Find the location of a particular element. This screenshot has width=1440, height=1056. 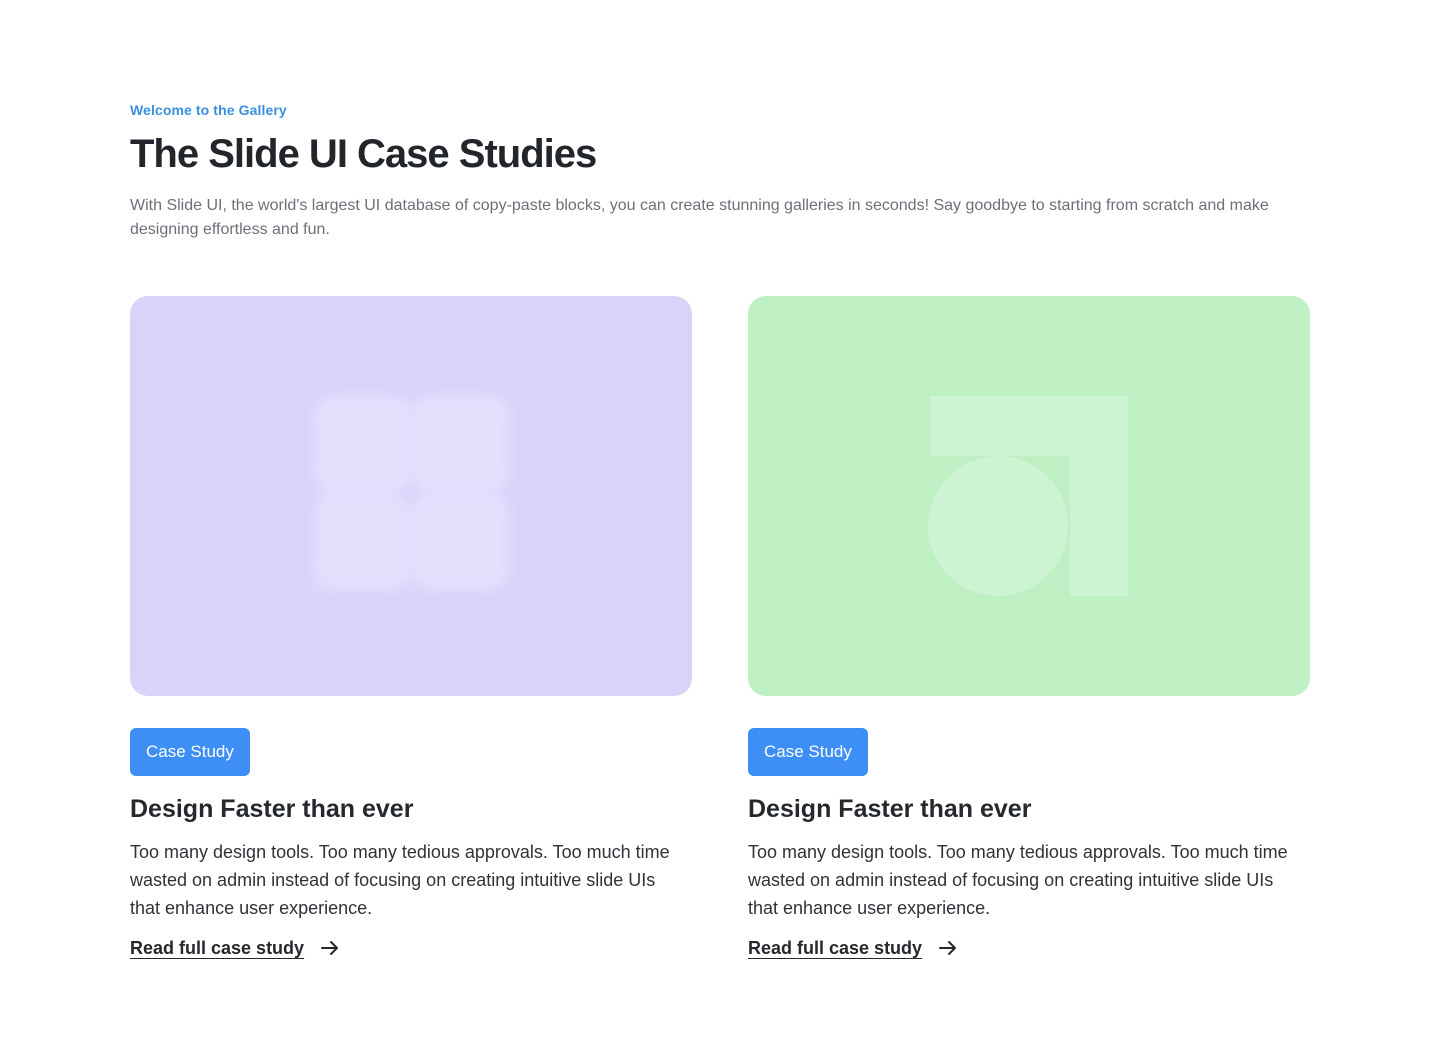

blurred-grid-logo-icon is located at coordinates (411, 496).